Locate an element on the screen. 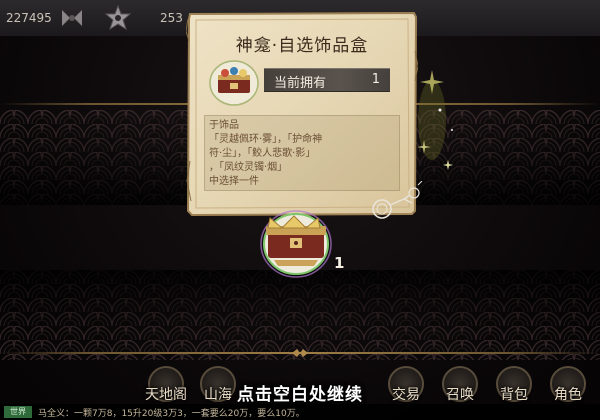  desc-line: 符·尘」，「鲛人悲歌·影」 is located at coordinates (262, 153).